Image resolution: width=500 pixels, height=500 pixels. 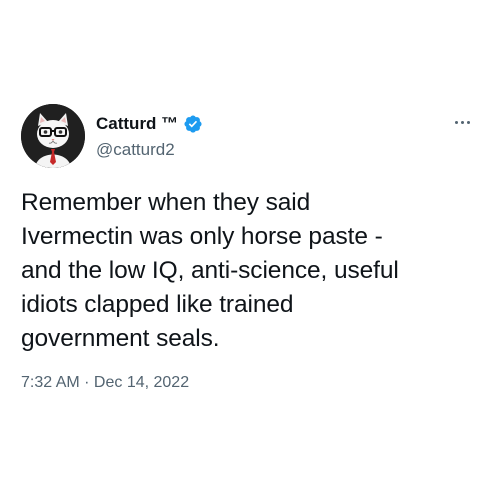 I want to click on cat-avatar-icon, so click(x=53, y=136).